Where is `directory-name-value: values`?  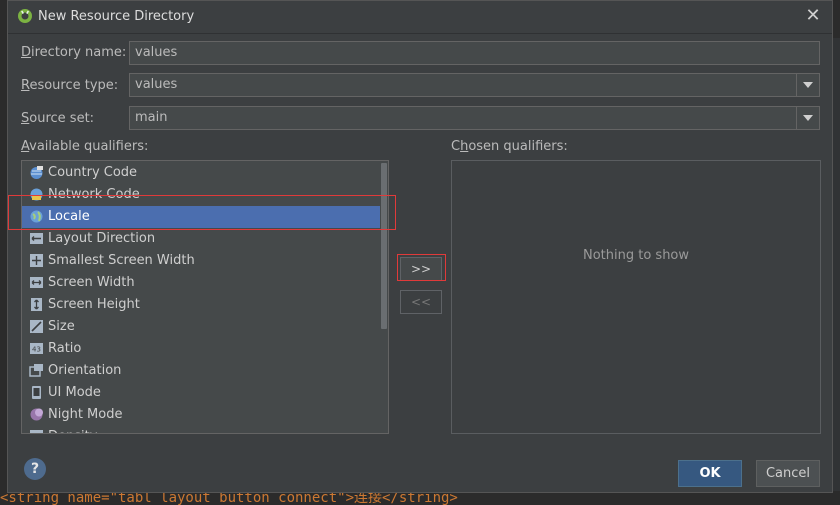
directory-name-value: values is located at coordinates (156, 52).